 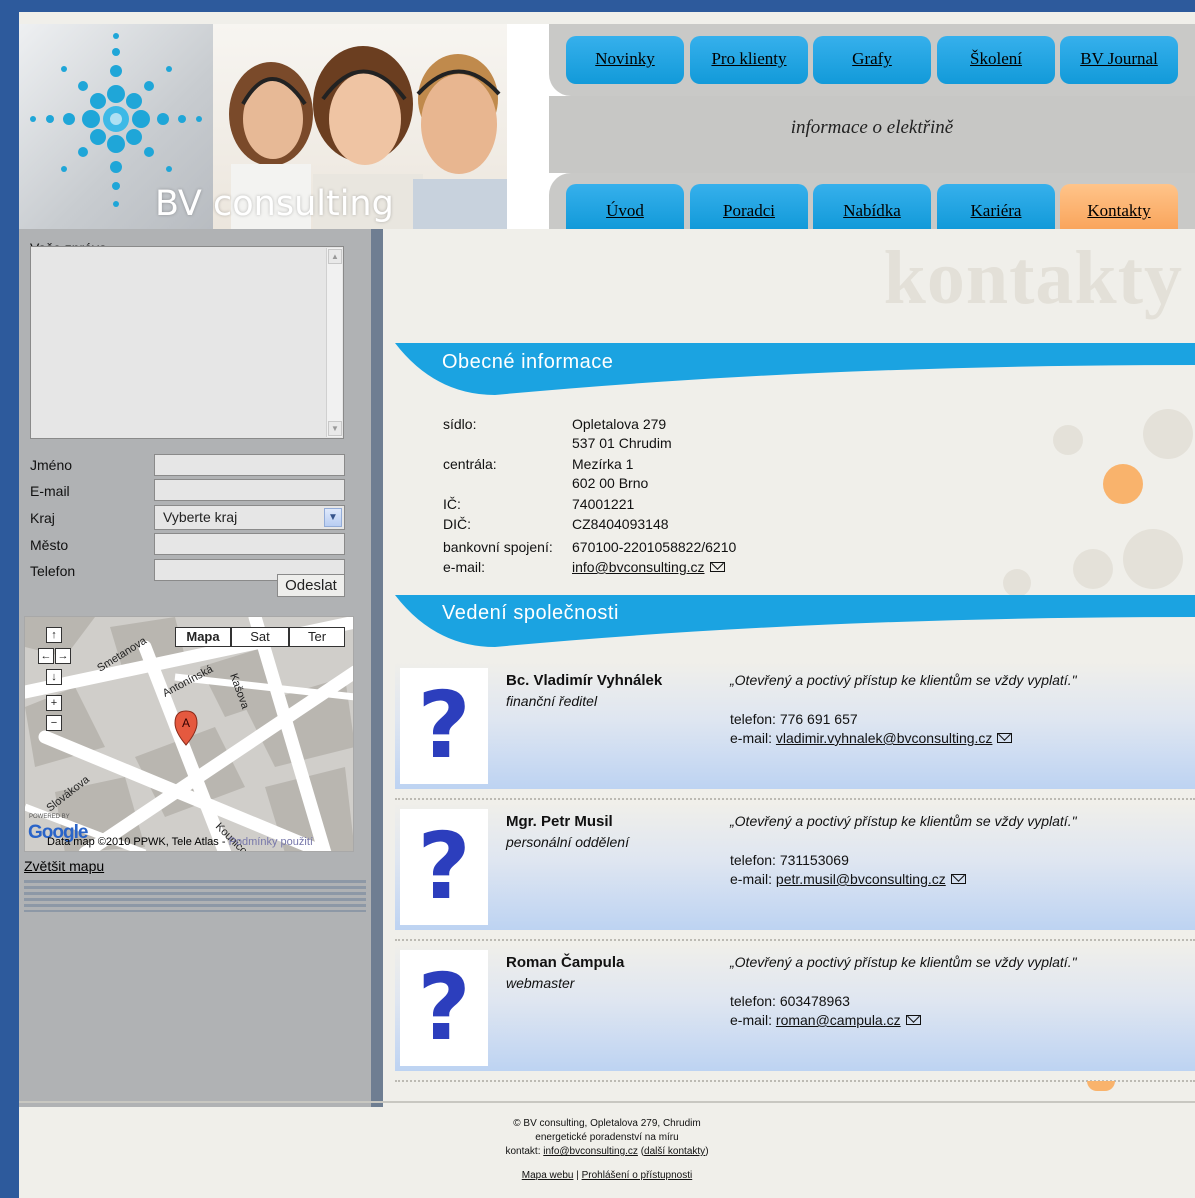 I want to click on avatar-placeholder: ?, so click(x=444, y=867).